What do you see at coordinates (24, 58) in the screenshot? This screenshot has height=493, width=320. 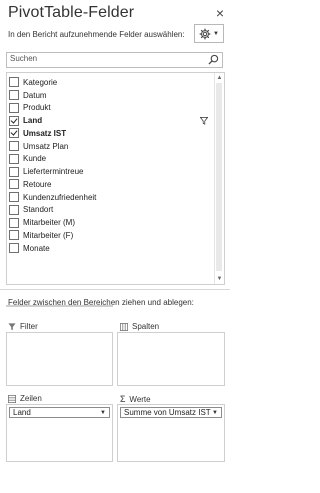 I see `search-placeholder: Suchen` at bounding box center [24, 58].